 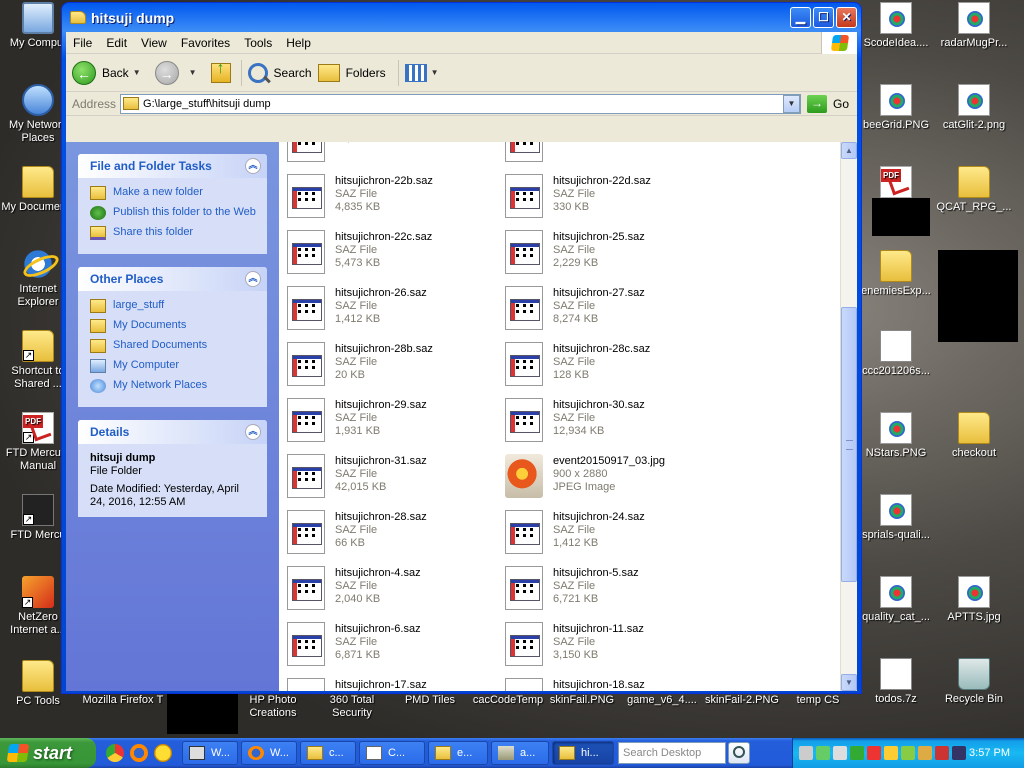 I want to click on menu-edit: Edit, so click(x=116, y=43).